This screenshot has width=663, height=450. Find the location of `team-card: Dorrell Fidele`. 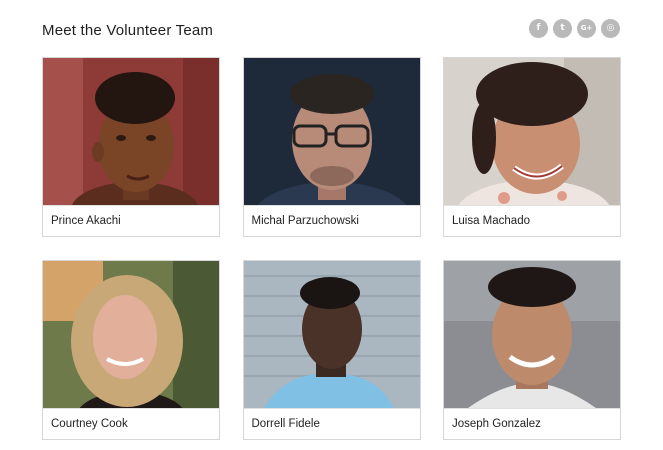

team-card: Dorrell Fidele is located at coordinates (331, 350).